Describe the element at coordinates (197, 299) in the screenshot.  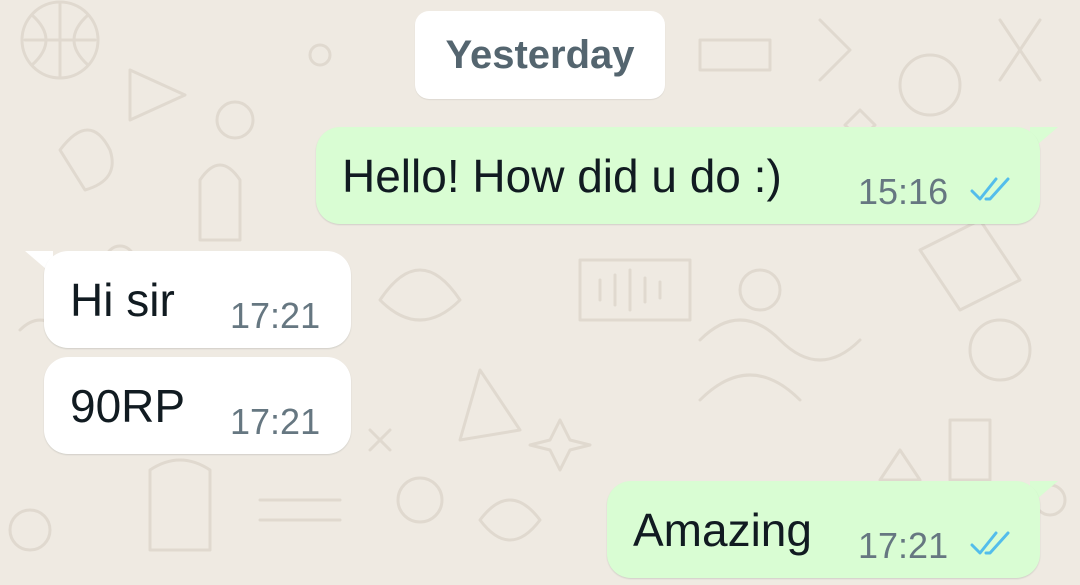
I see `message-bubble-incoming: Hi sir 17:21` at that location.